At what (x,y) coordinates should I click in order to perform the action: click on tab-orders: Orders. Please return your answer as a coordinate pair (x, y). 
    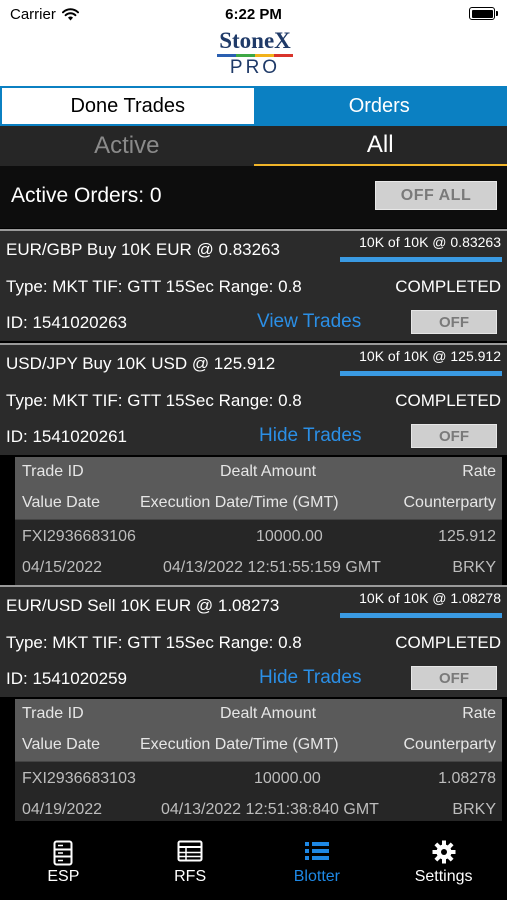
    Looking at the image, I should click on (379, 106).